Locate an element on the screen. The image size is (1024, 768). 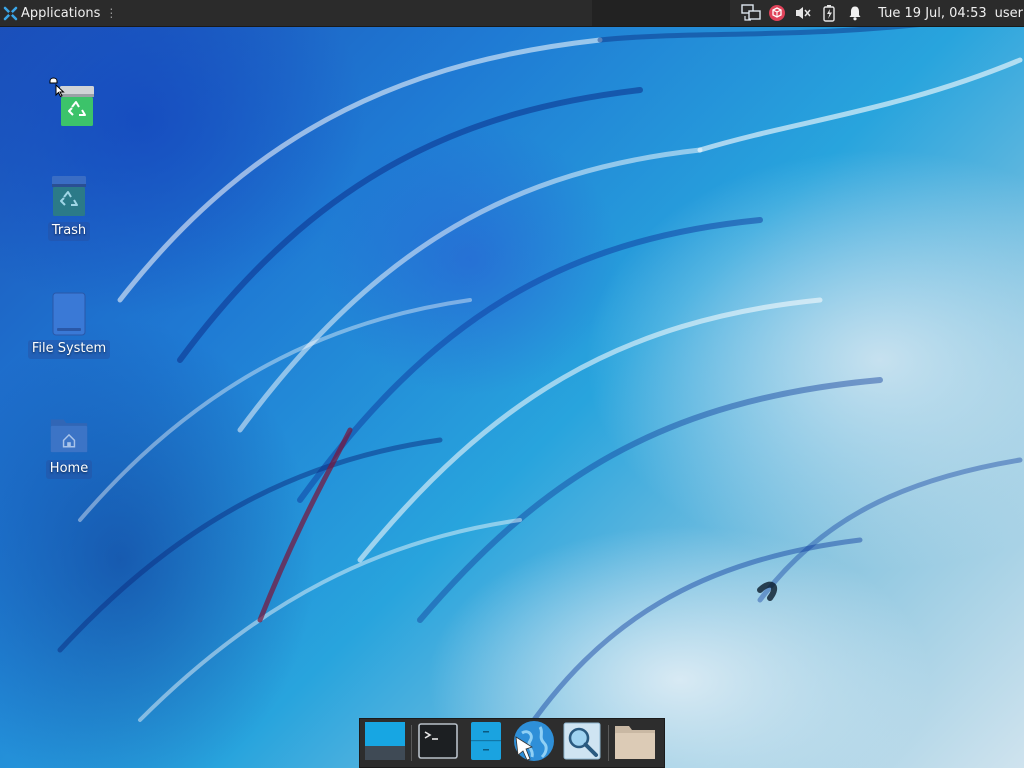
xfce-logo-icon is located at coordinates (10, 13).